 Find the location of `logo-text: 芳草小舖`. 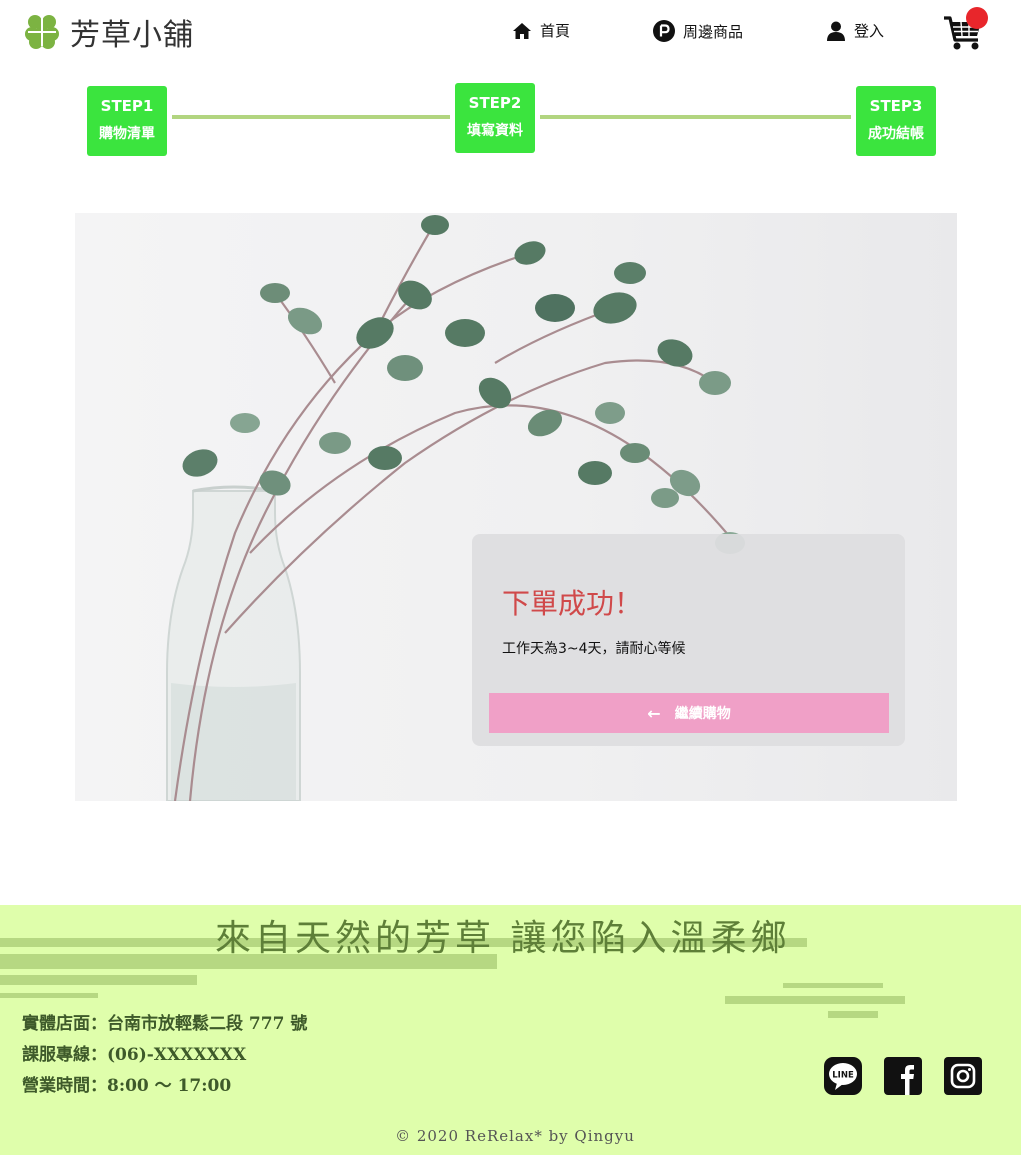

logo-text: 芳草小舖 is located at coordinates (132, 35).